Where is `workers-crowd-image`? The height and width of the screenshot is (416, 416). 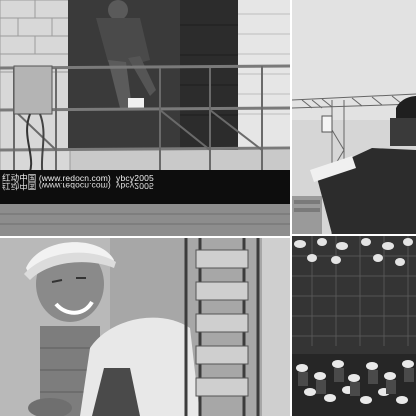 workers-crowd-image is located at coordinates (354, 326).